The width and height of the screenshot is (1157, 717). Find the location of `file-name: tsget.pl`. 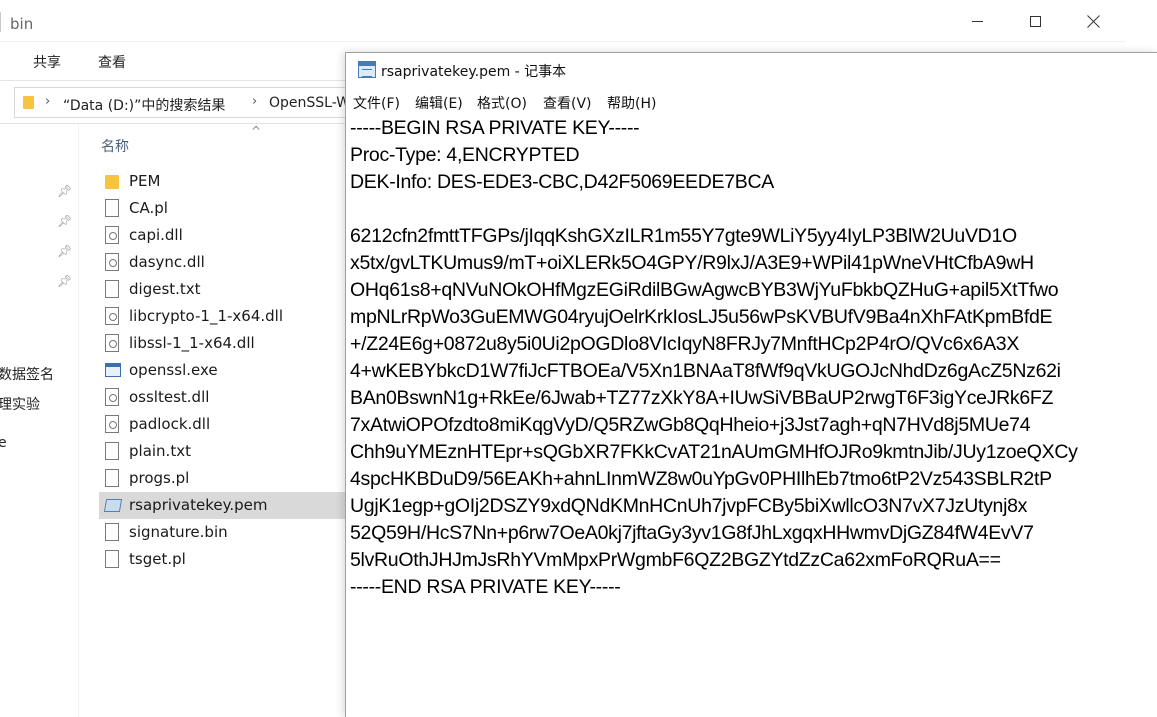

file-name: tsget.pl is located at coordinates (157, 559).